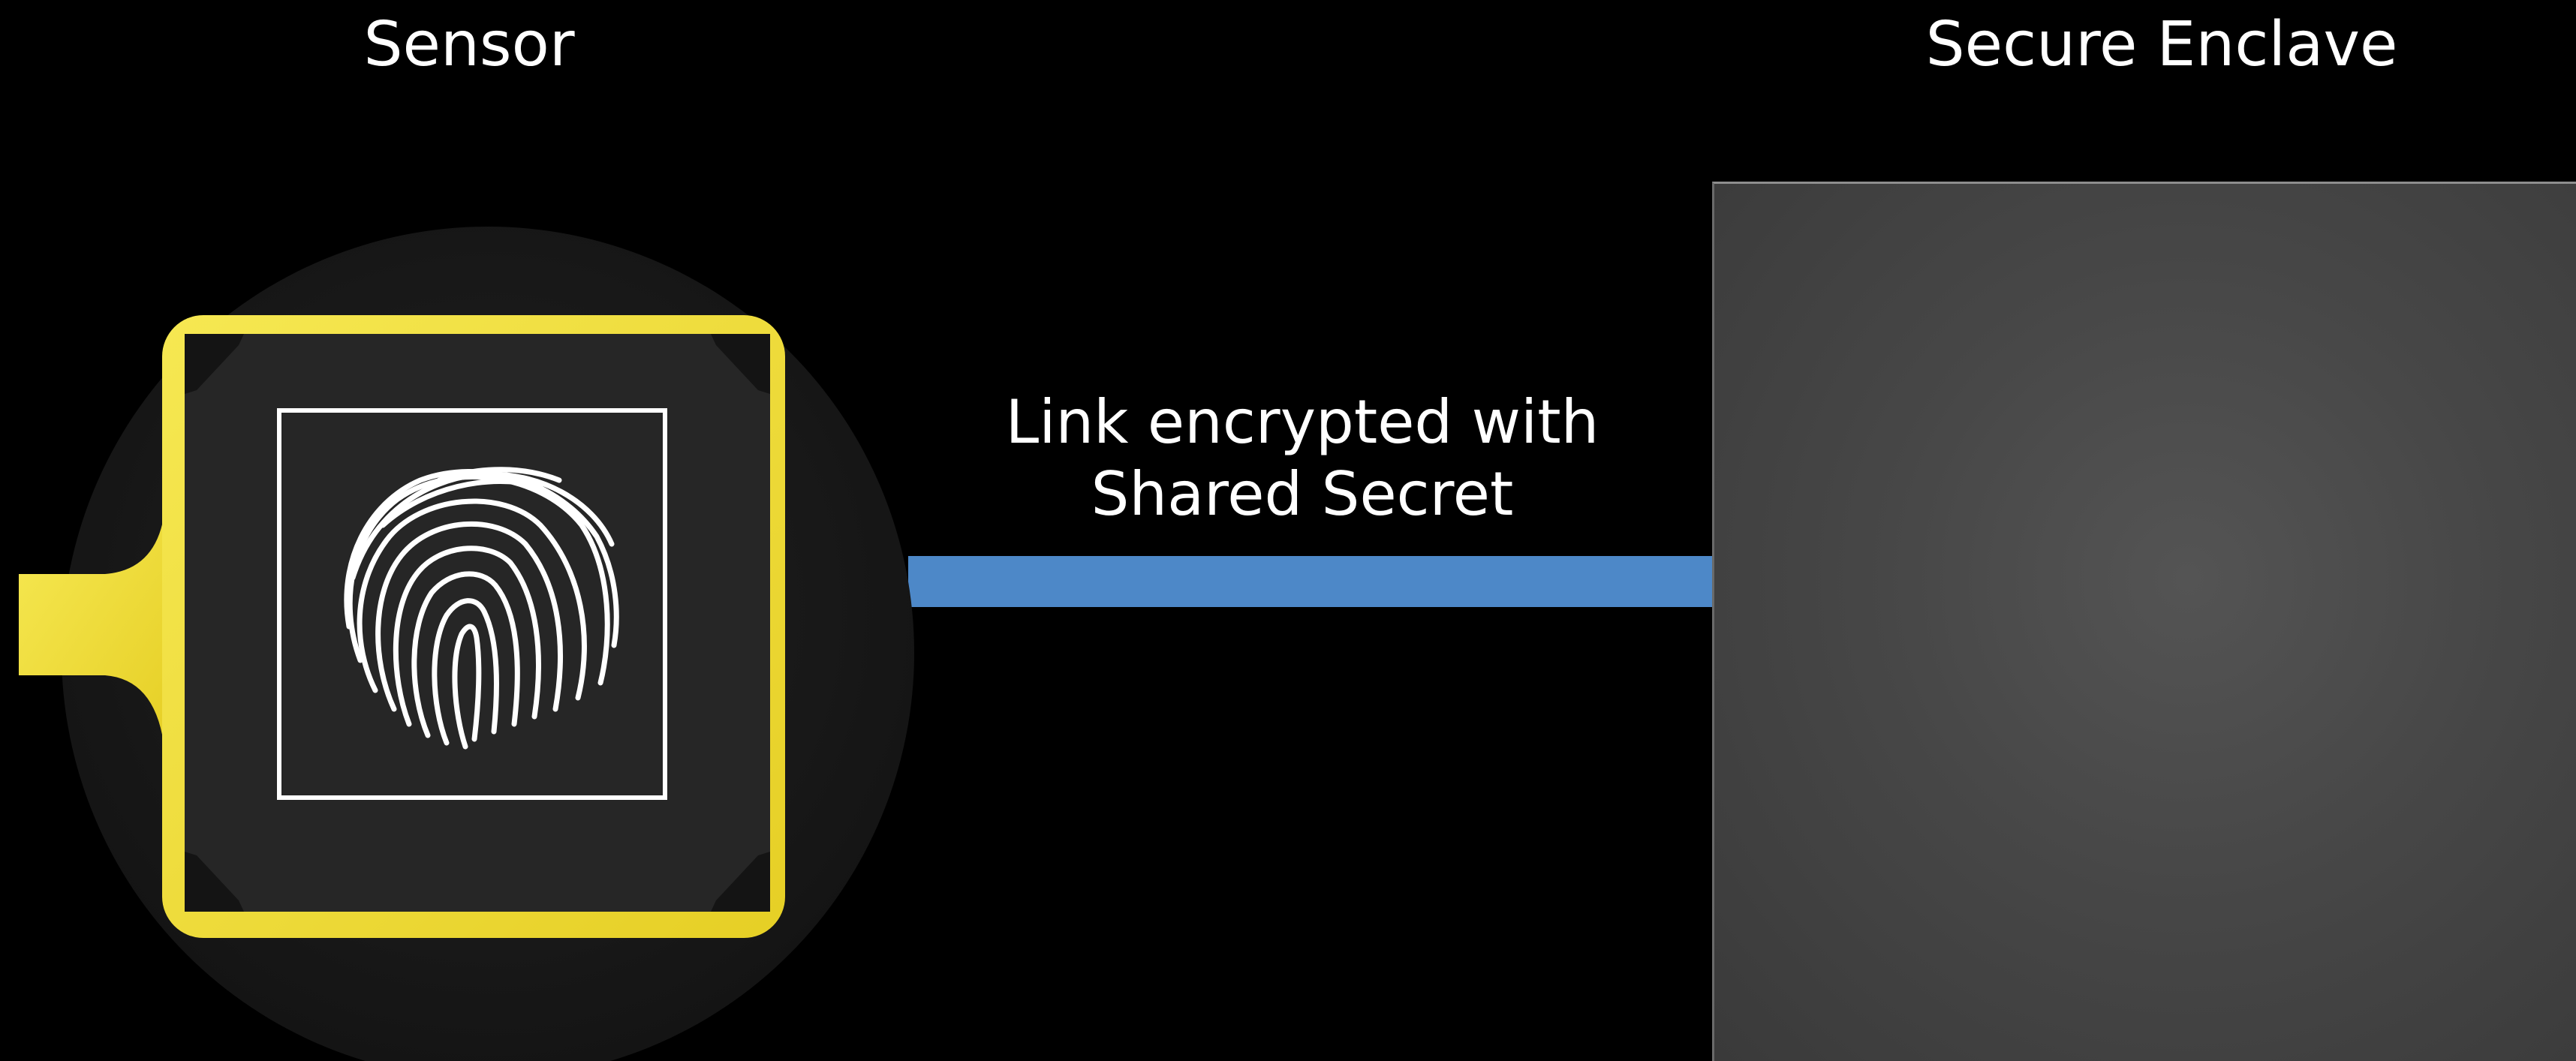 The image size is (2576, 1061). What do you see at coordinates (1302, 422) in the screenshot?
I see `link-label-line-1: Link encrypted with` at bounding box center [1302, 422].